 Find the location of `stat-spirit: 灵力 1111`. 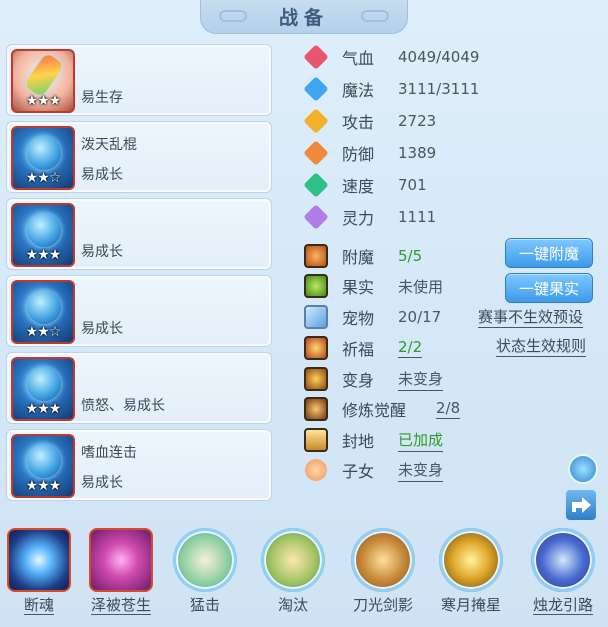

stat-spirit: 灵力 1111 is located at coordinates (370, 217).